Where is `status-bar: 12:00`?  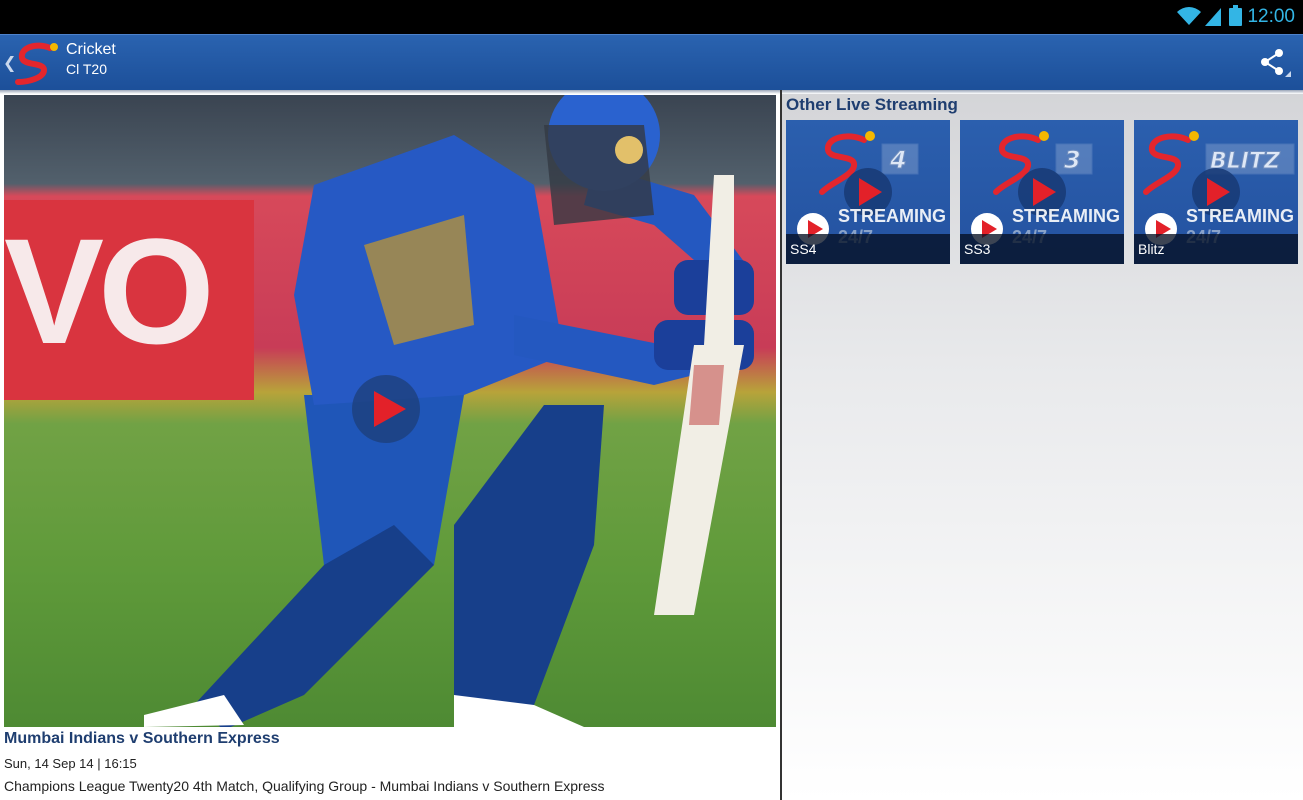 status-bar: 12:00 is located at coordinates (651, 17).